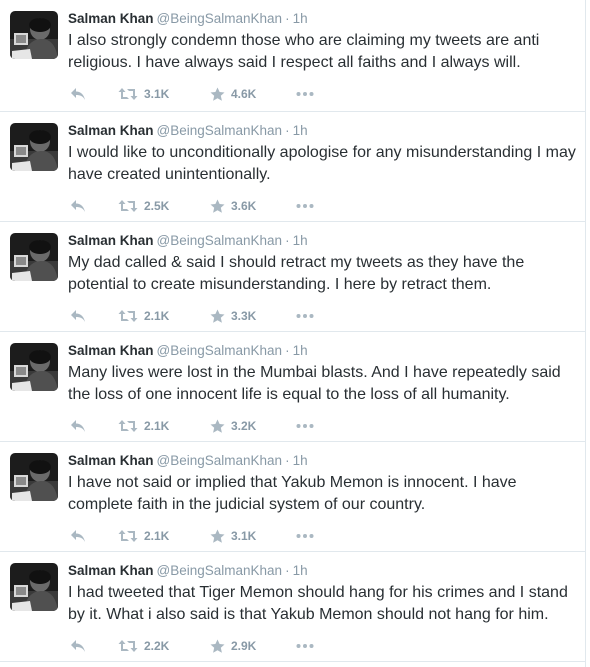 The height and width of the screenshot is (667, 590). I want to click on favorite-button: 4.6K, so click(233, 94).